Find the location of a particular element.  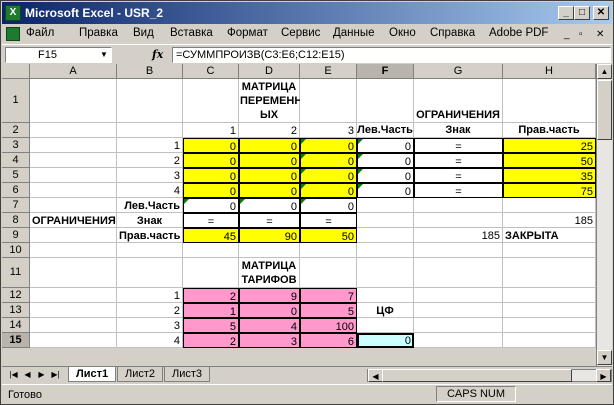

row-header-4: 4 is located at coordinates (16, 160).